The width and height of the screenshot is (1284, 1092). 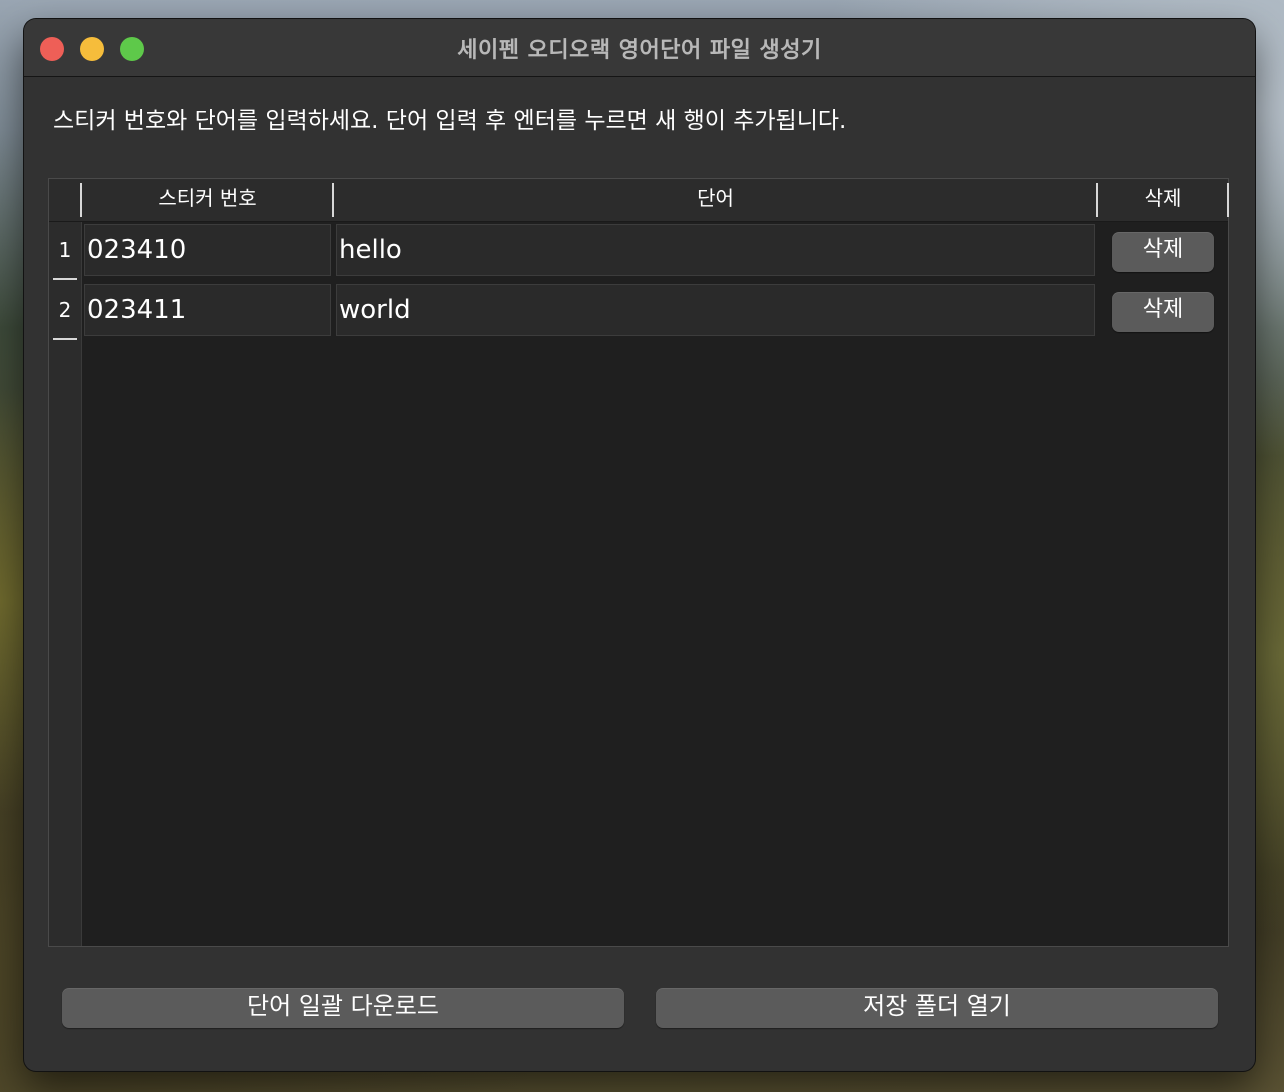 I want to click on download-all-button: 단어 일괄 다운로드, so click(x=343, y=1008).